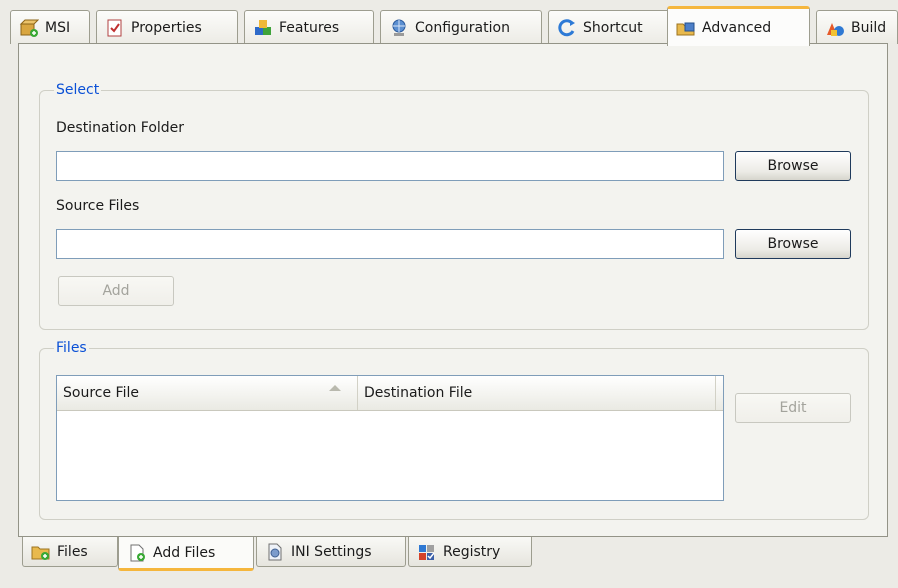 The image size is (898, 588). What do you see at coordinates (120, 128) in the screenshot?
I see `destination-folder-label: Destination Folder` at bounding box center [120, 128].